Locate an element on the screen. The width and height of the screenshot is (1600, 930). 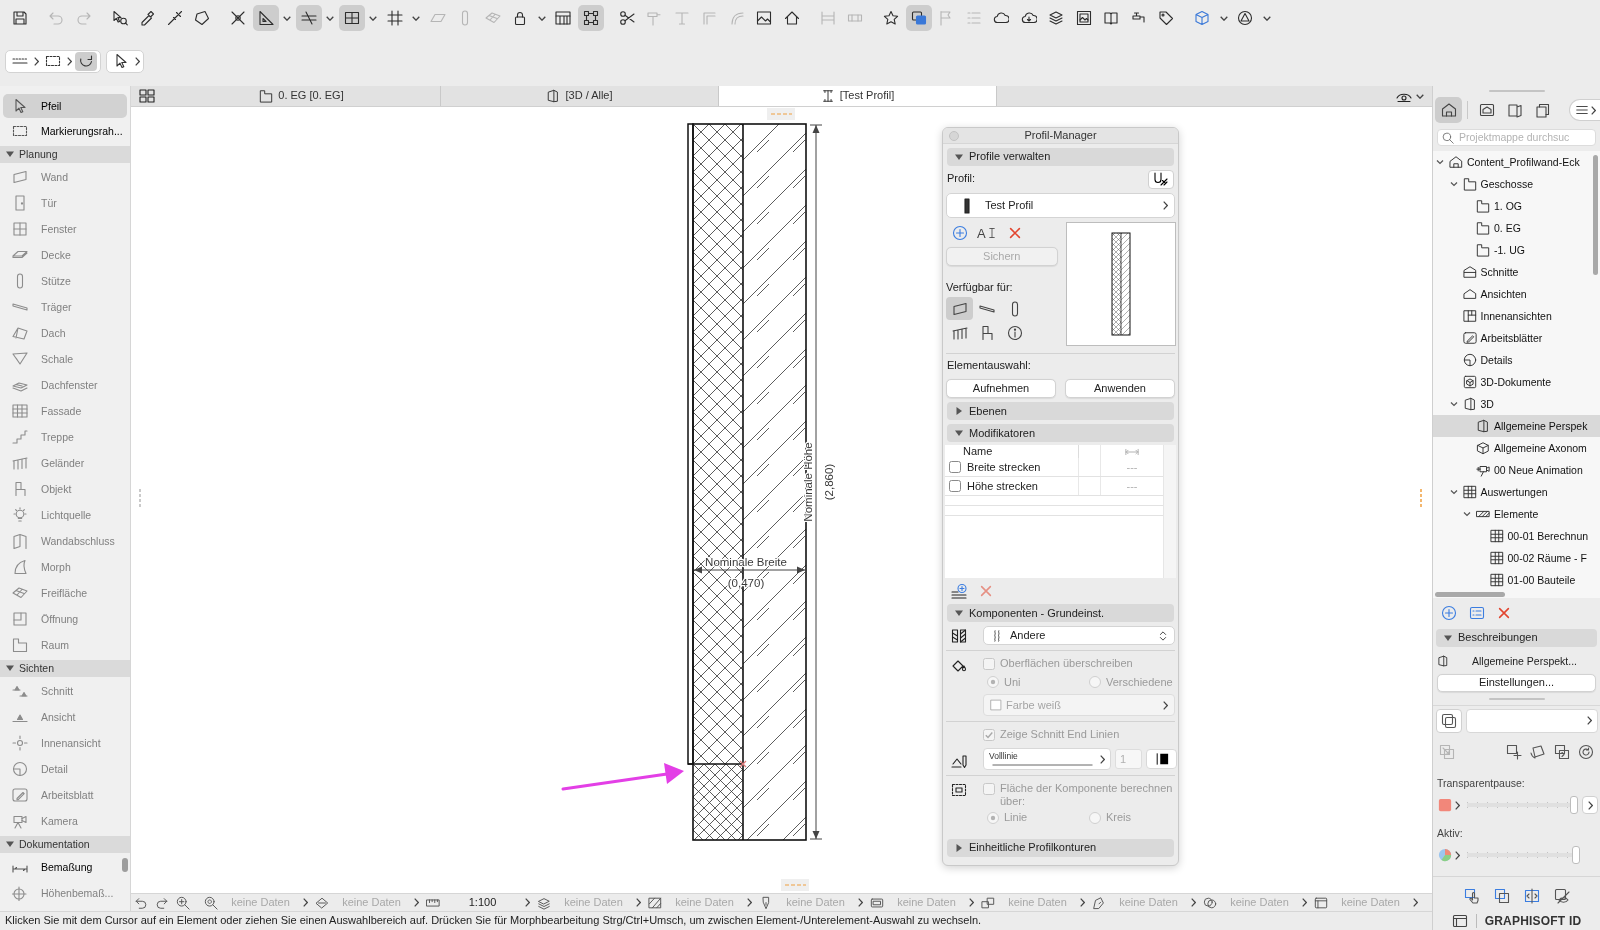
pen-button is located at coordinates (1161, 759).